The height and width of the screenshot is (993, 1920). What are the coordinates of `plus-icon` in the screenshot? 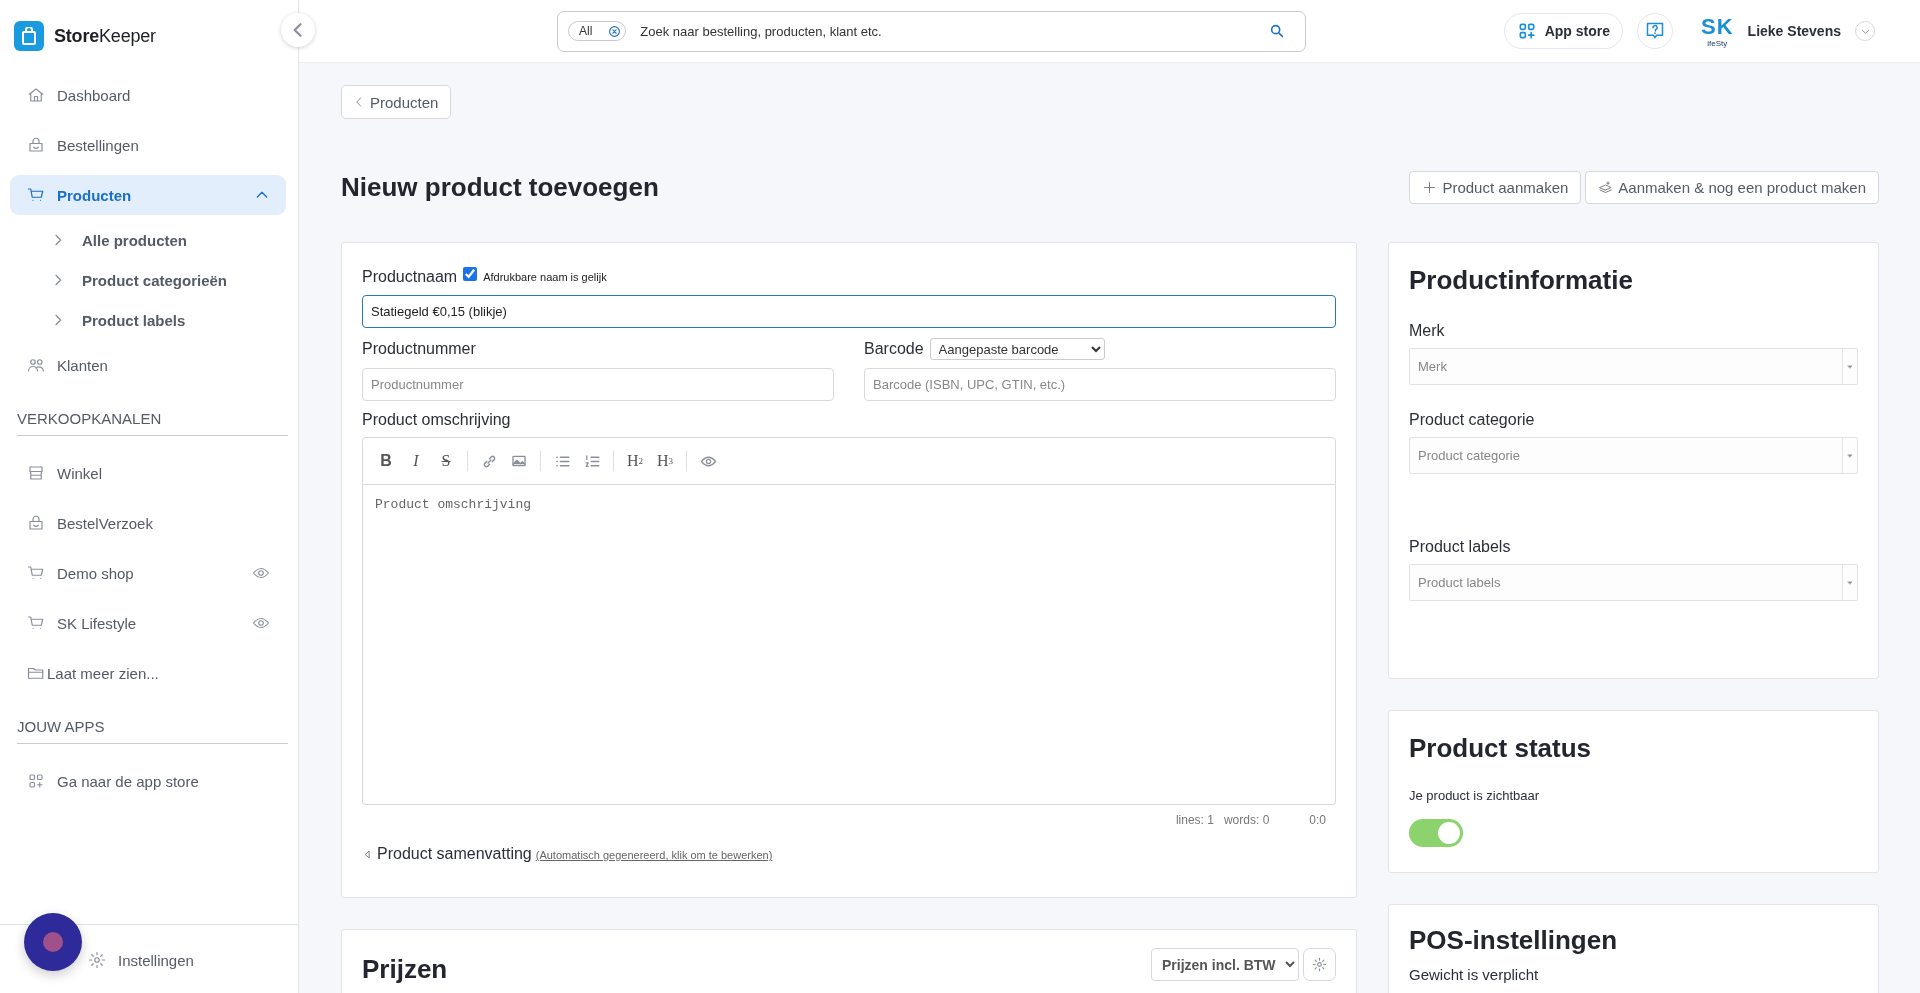 It's located at (1430, 187).